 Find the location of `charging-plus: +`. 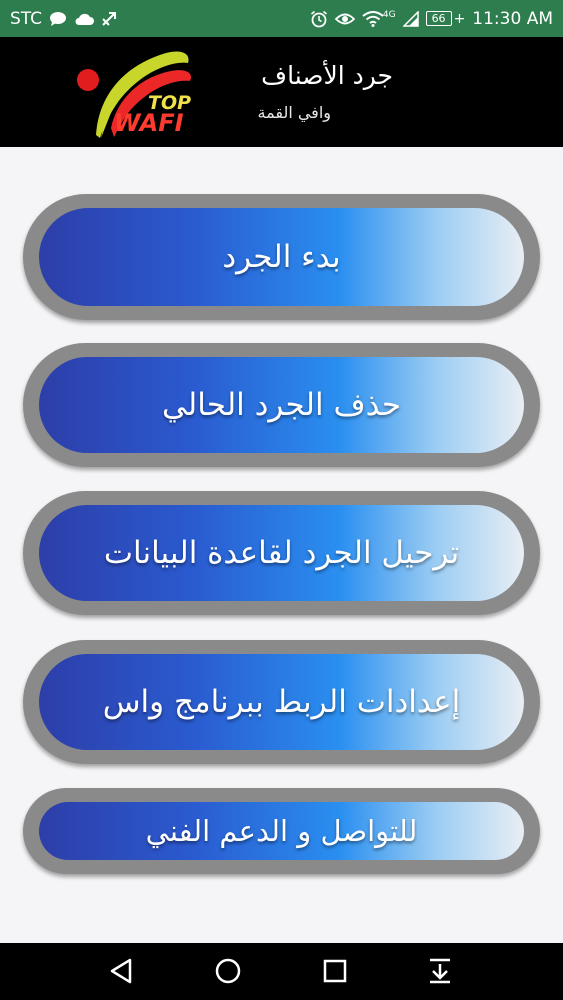

charging-plus: + is located at coordinates (459, 18).